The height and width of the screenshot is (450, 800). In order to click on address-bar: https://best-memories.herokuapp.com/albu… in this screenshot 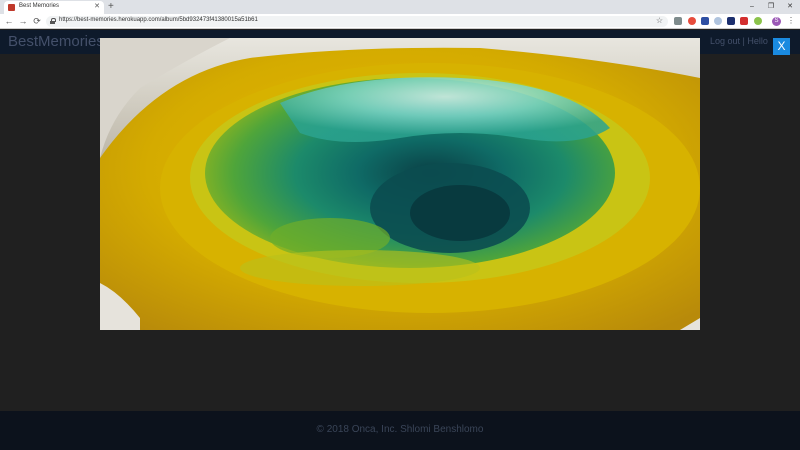, I will do `click(357, 21)`.